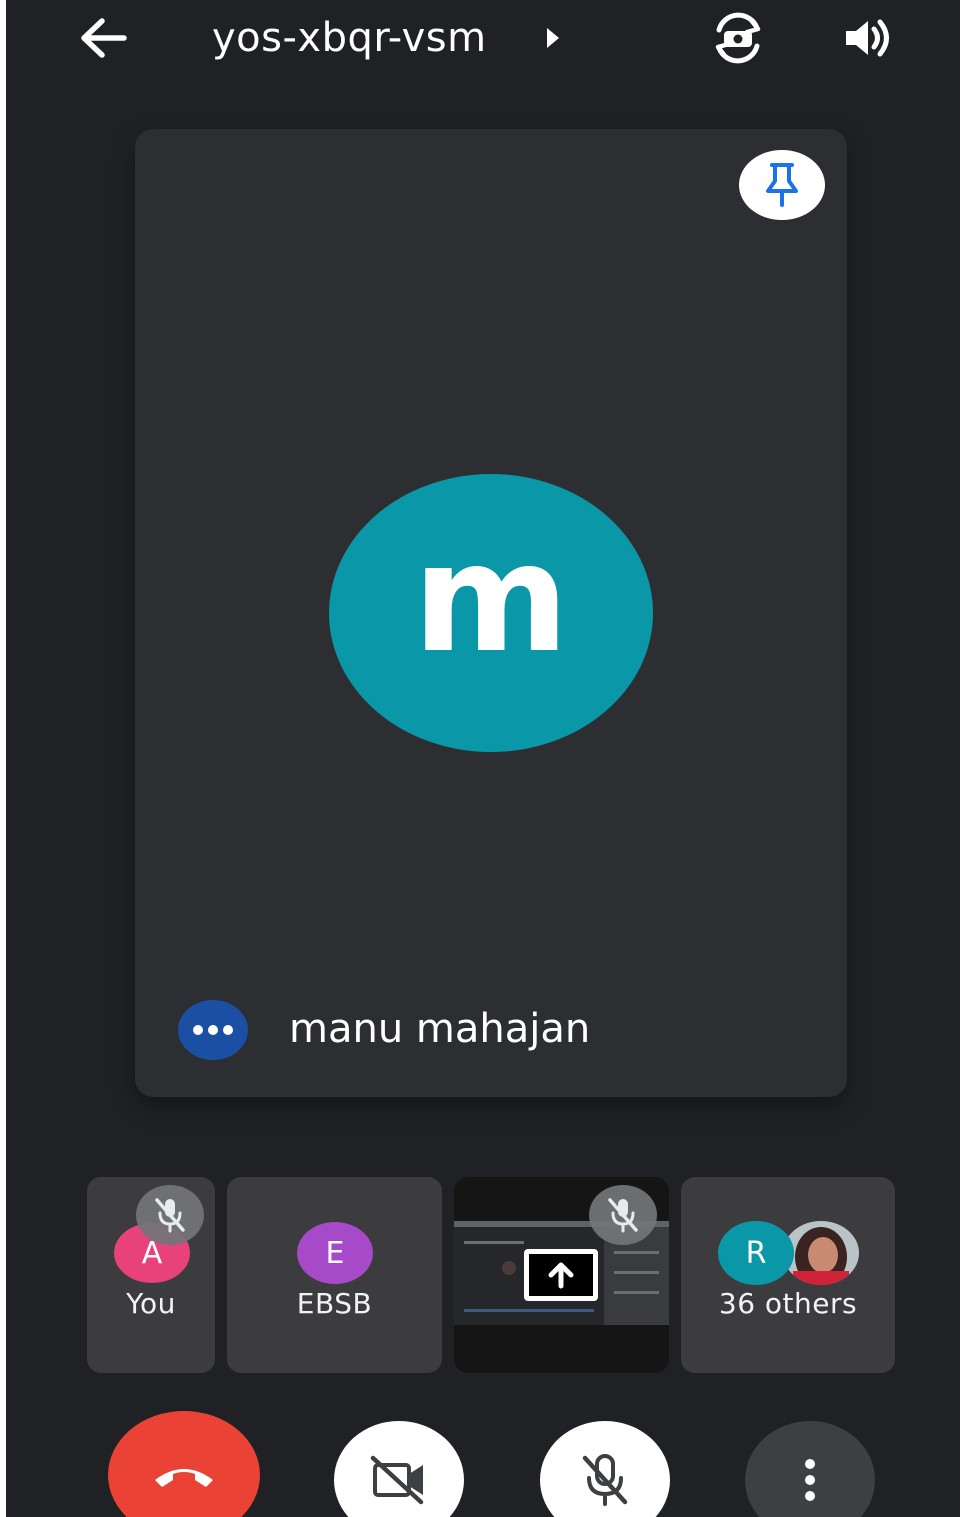 The height and width of the screenshot is (1517, 965). I want to click on pin-button, so click(782, 185).